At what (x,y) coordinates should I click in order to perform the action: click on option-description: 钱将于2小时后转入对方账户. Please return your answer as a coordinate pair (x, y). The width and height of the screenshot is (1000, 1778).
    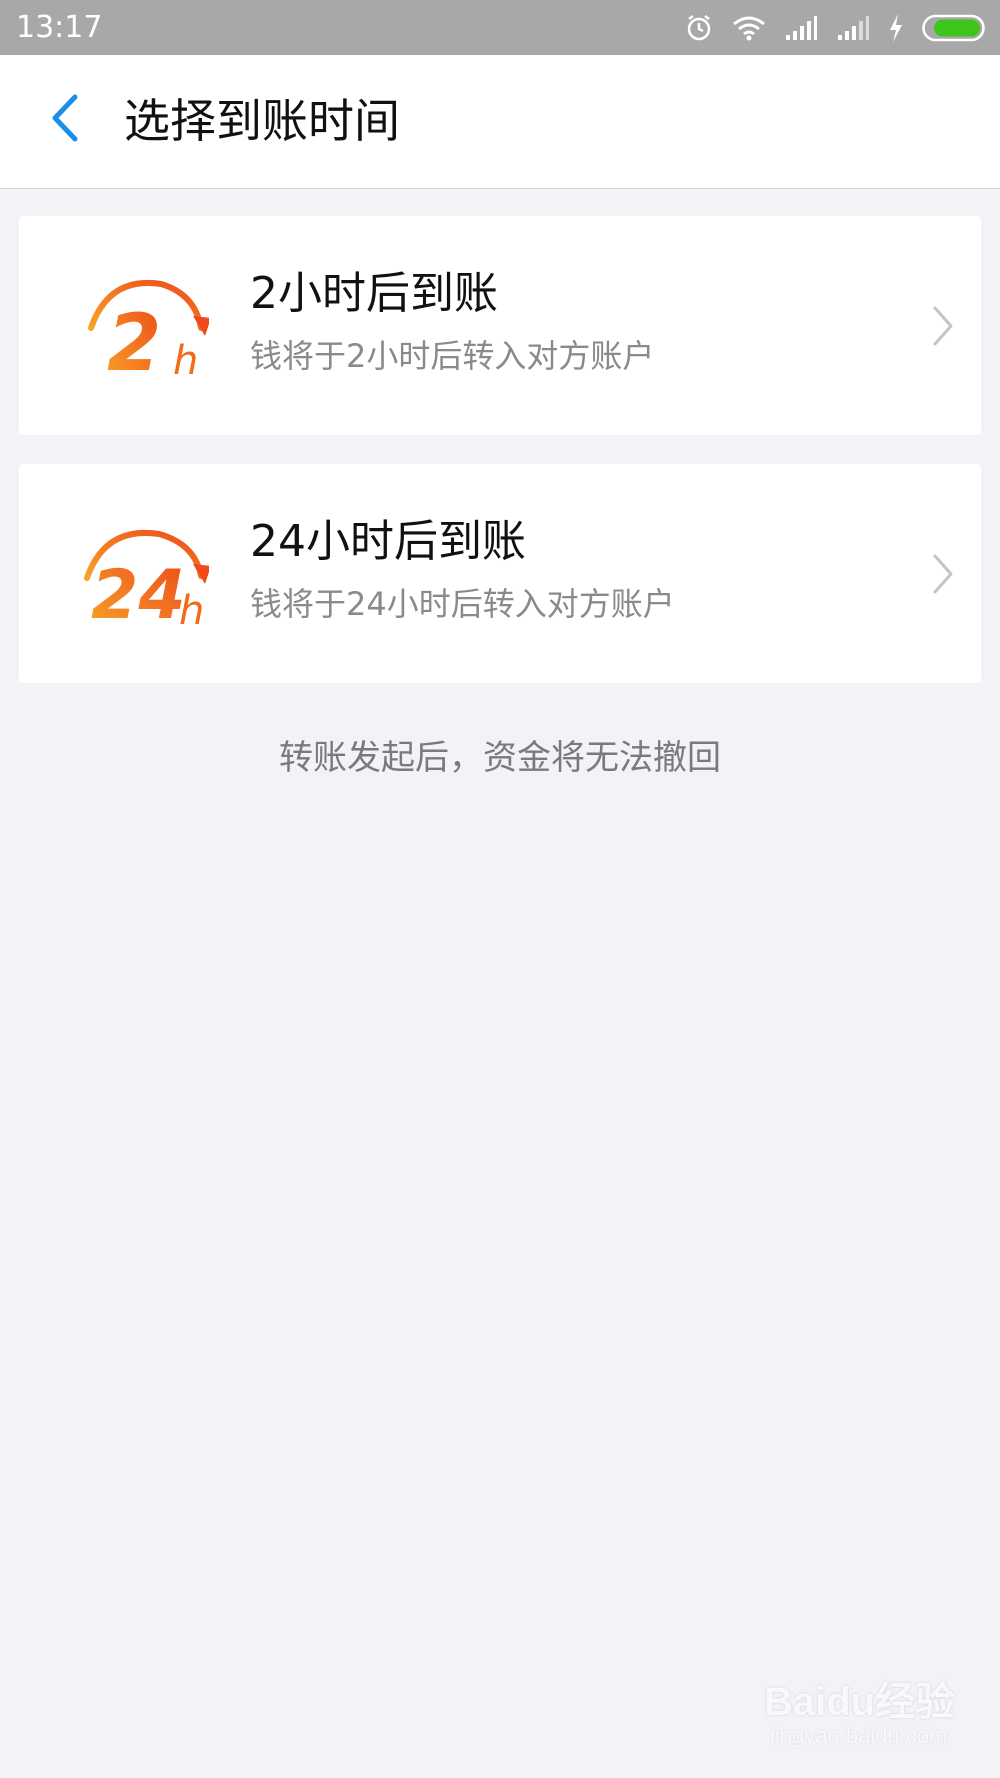
    Looking at the image, I should click on (452, 356).